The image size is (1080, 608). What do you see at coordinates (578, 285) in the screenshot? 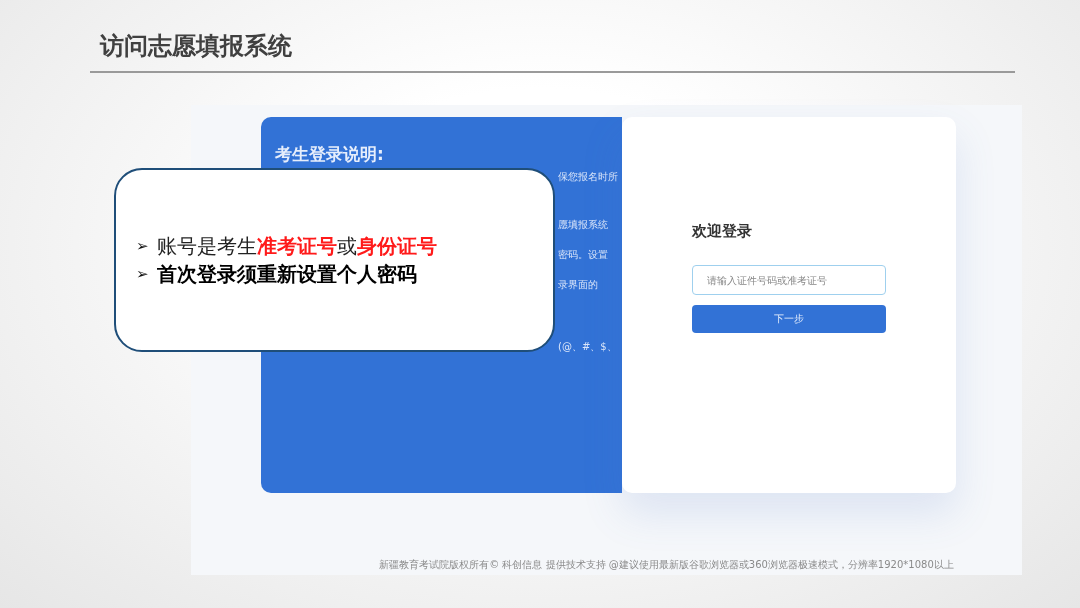
I see `info-text: 录界面的` at bounding box center [578, 285].